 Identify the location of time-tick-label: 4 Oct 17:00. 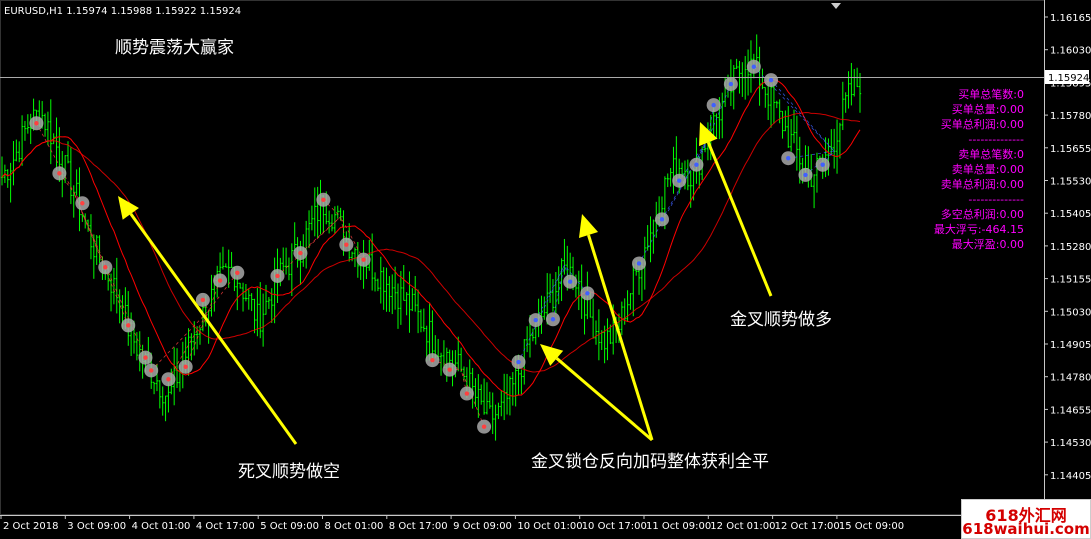
(225, 526).